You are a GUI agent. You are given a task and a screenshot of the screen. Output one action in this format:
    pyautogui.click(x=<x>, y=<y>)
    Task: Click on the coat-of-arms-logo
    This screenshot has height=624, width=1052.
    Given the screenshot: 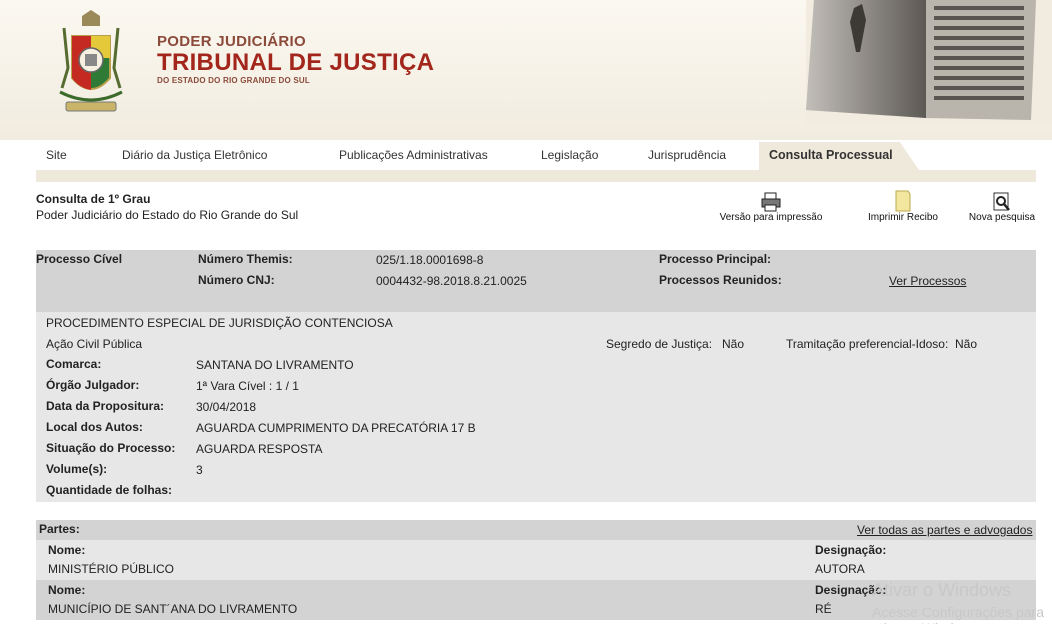 What is the action you would take?
    pyautogui.click(x=91, y=61)
    